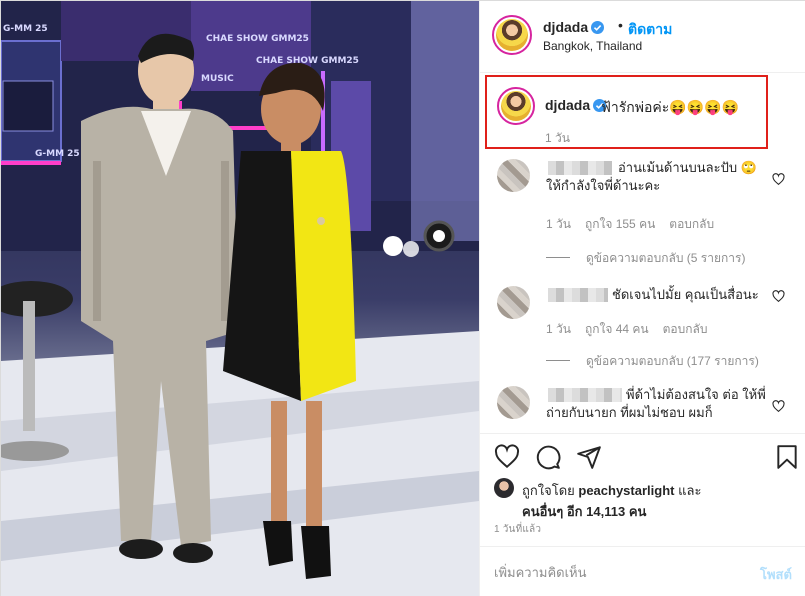 The height and width of the screenshot is (596, 805). I want to click on caption-avatar, so click(516, 106).